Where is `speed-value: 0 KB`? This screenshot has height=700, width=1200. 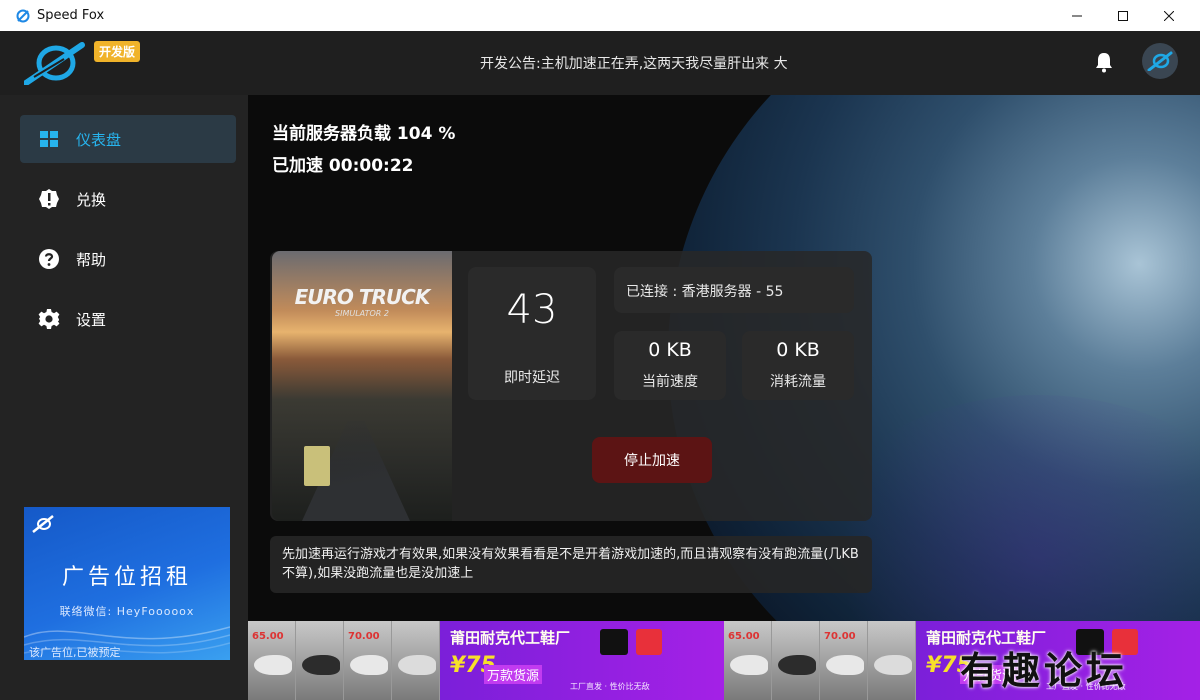 speed-value: 0 KB is located at coordinates (670, 350).